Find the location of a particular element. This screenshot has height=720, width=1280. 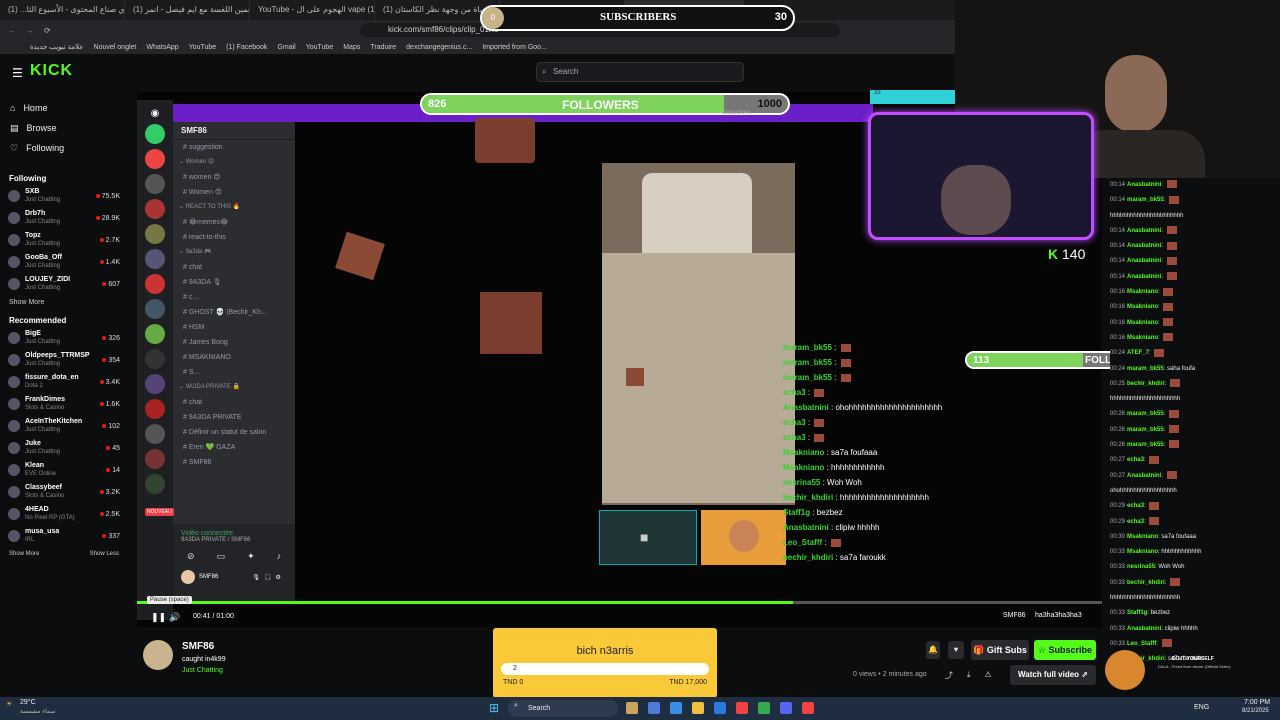

channel-item: Juke Just Chatting 45 is located at coordinates (64, 448).